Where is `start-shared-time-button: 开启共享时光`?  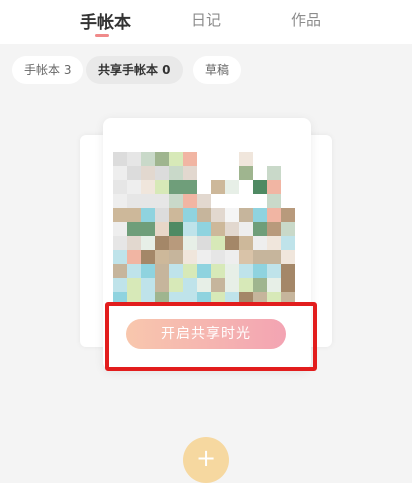
start-shared-time-button: 开启共享时光 is located at coordinates (206, 334).